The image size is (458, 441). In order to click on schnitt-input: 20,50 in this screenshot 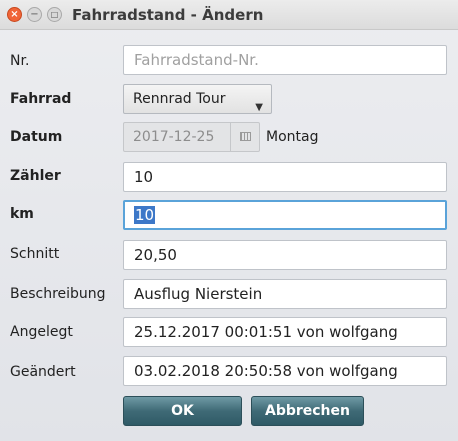, I will do `click(285, 255)`.